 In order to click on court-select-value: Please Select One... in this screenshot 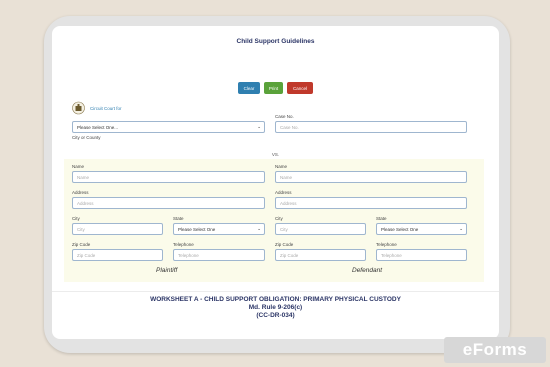, I will do `click(98, 127)`.